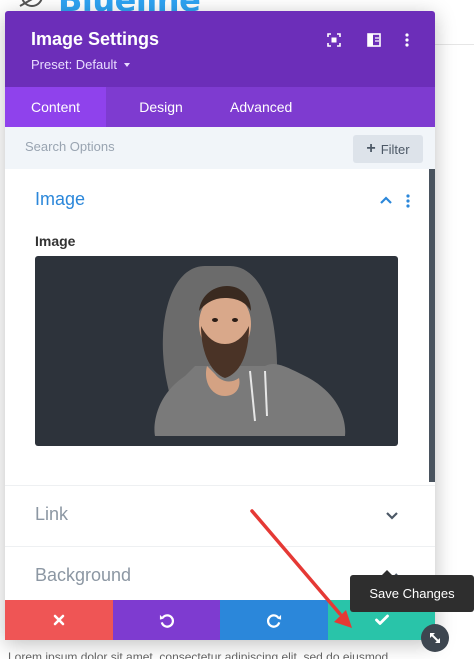 This screenshot has width=474, height=659. Describe the element at coordinates (454, 44) in the screenshot. I see `background-divider` at that location.